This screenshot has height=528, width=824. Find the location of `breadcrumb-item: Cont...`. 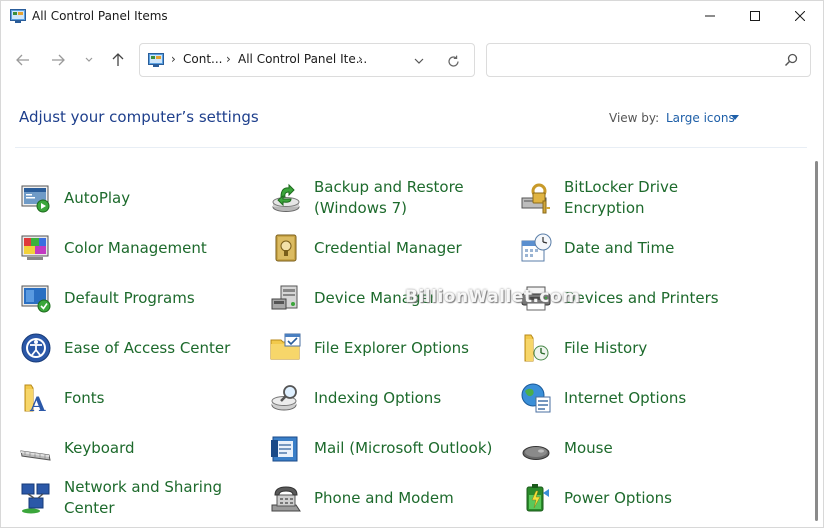

breadcrumb-item: Cont... is located at coordinates (202, 59).